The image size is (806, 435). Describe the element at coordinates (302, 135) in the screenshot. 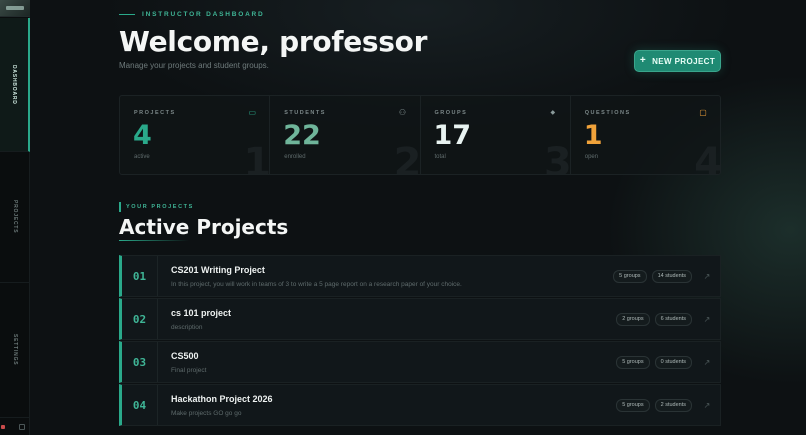

I see `stat-value: 22` at that location.